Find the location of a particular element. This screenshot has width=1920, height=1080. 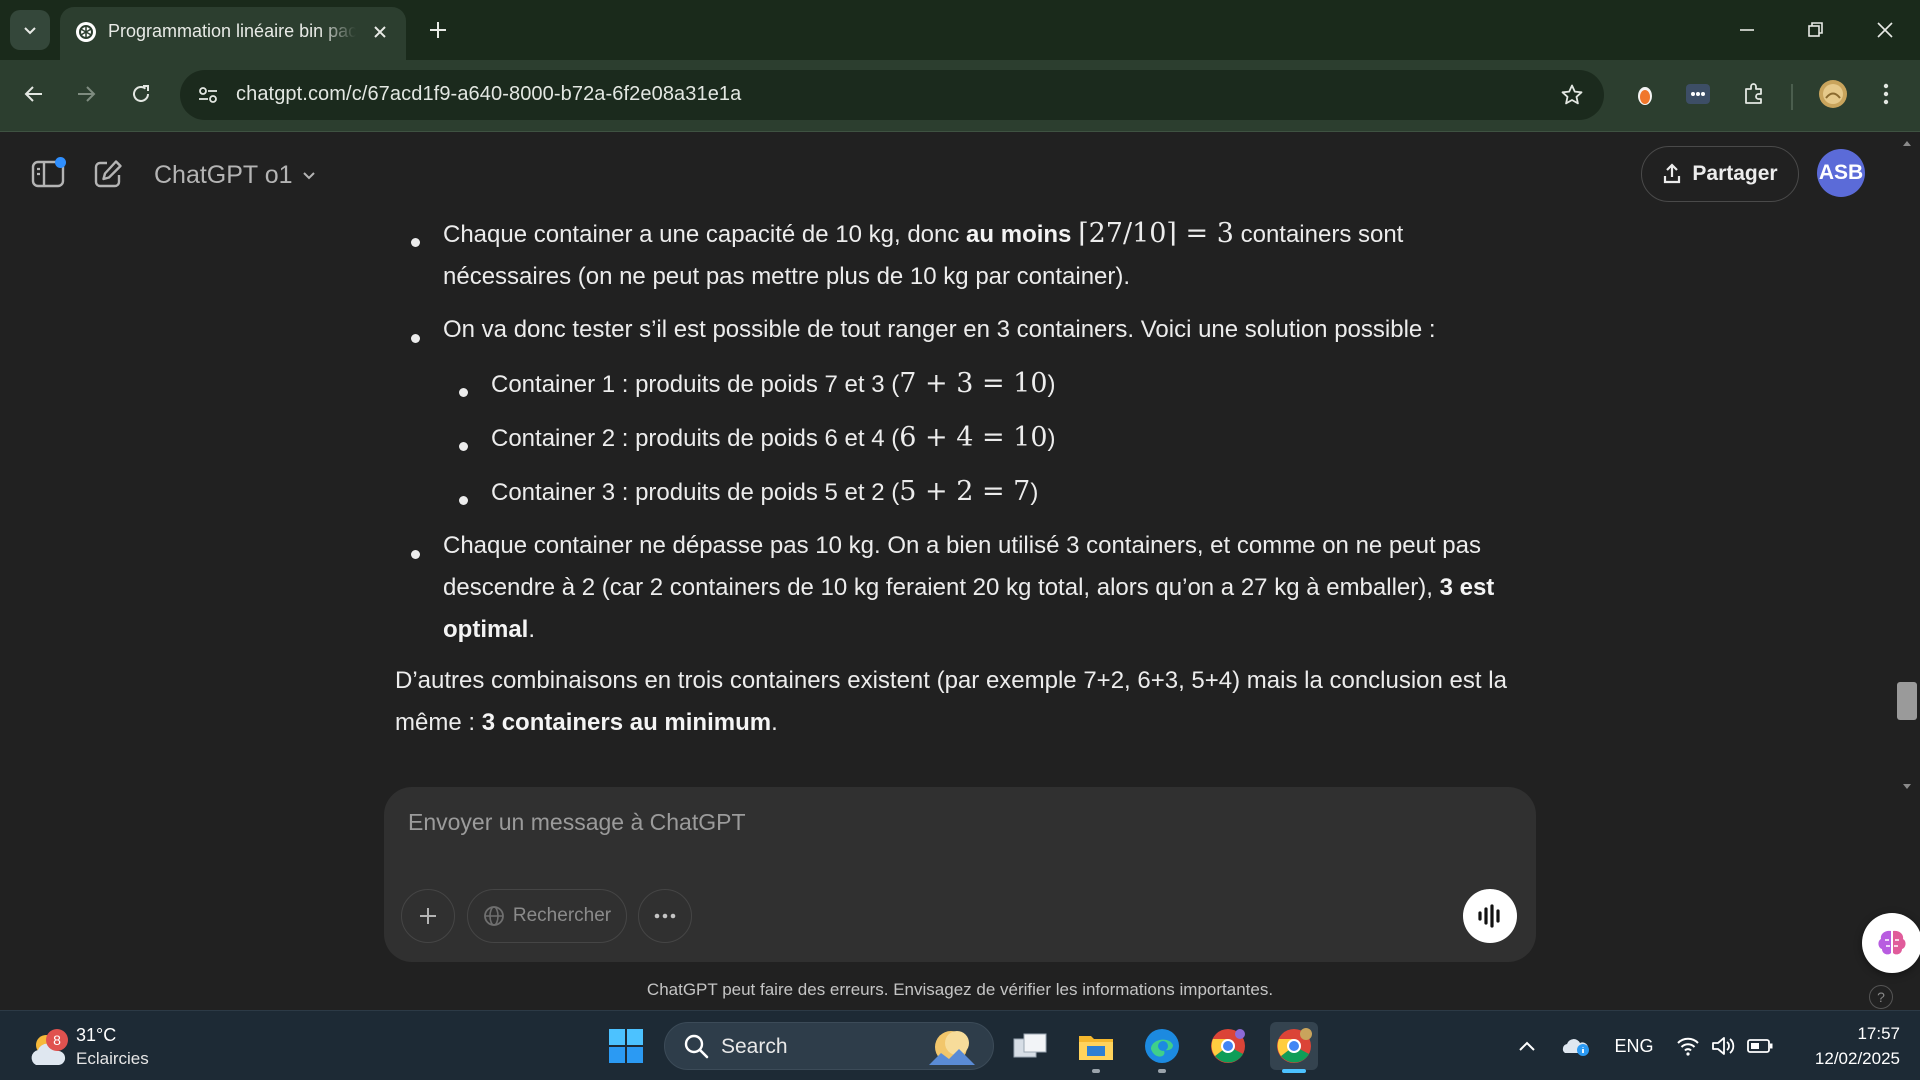

page-scrollbar-thumb is located at coordinates (1907, 701).